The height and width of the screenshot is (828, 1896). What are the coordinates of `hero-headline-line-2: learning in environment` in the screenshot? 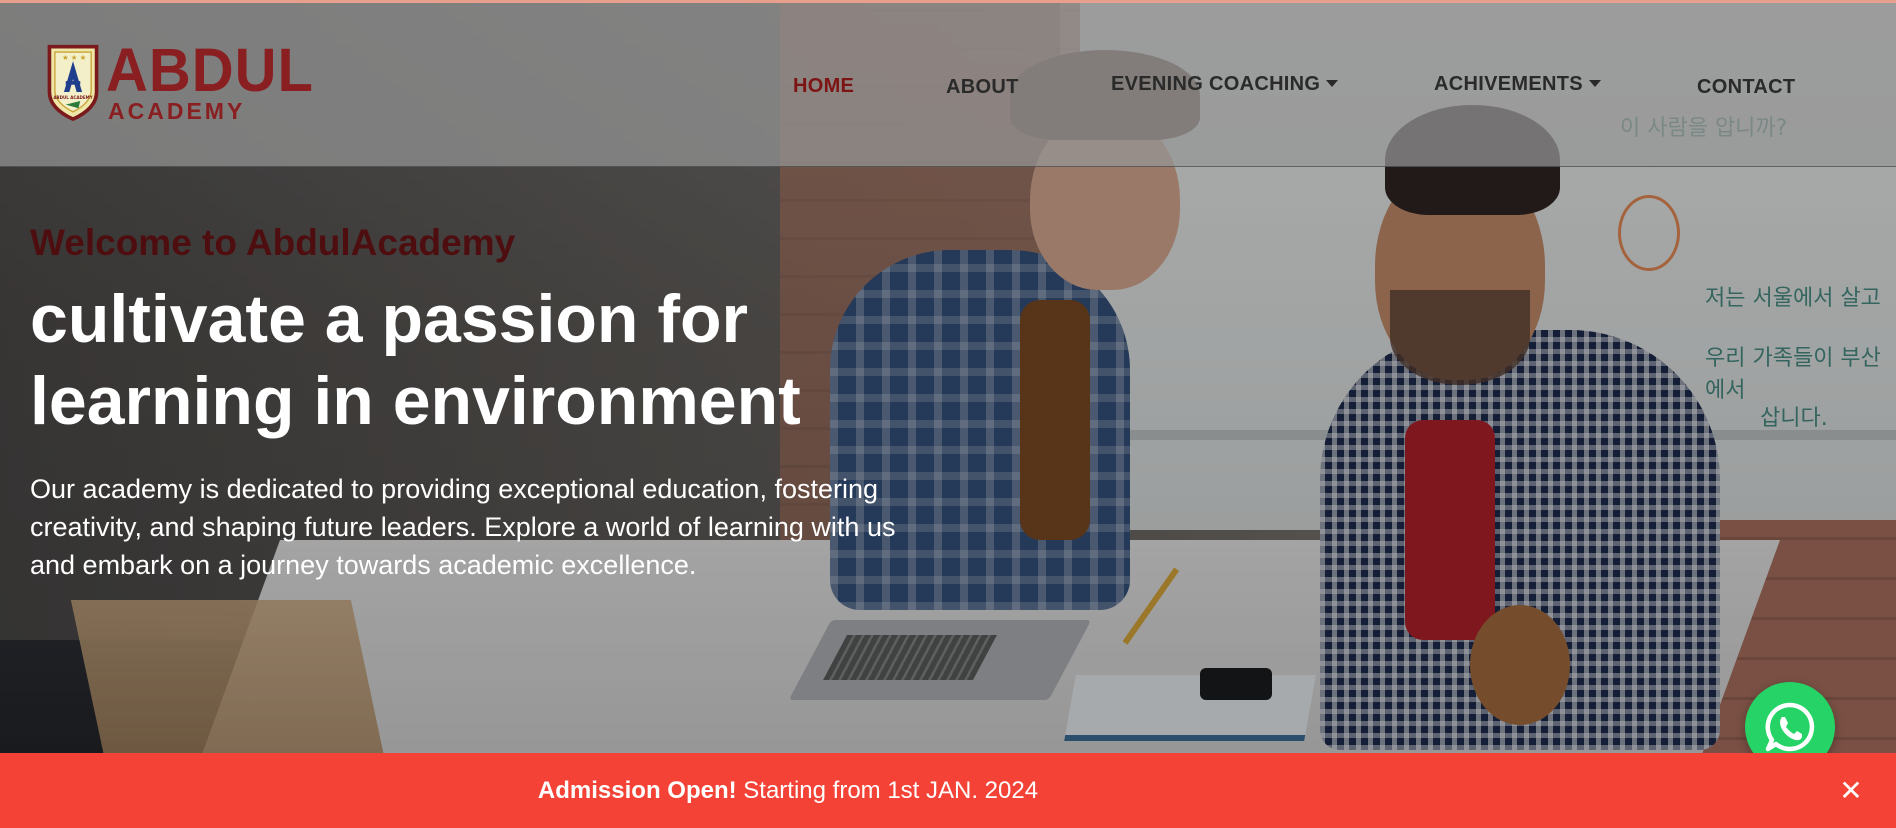 It's located at (415, 401).